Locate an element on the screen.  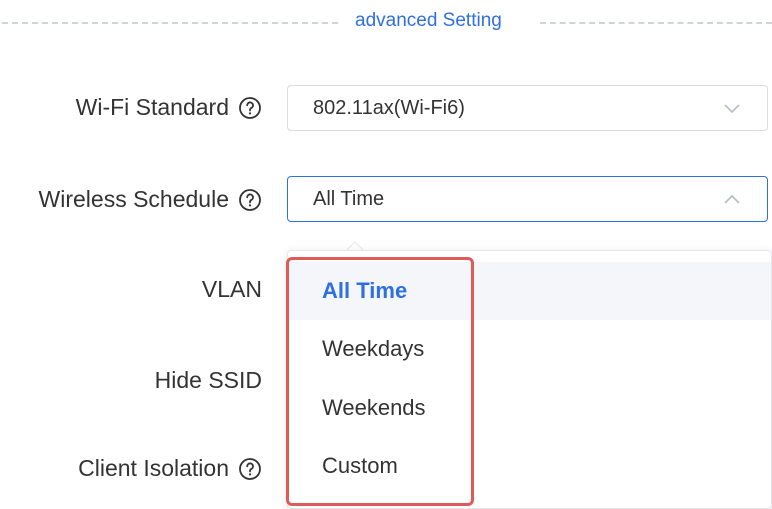
section-divider: advanced Setting is located at coordinates (386, 23).